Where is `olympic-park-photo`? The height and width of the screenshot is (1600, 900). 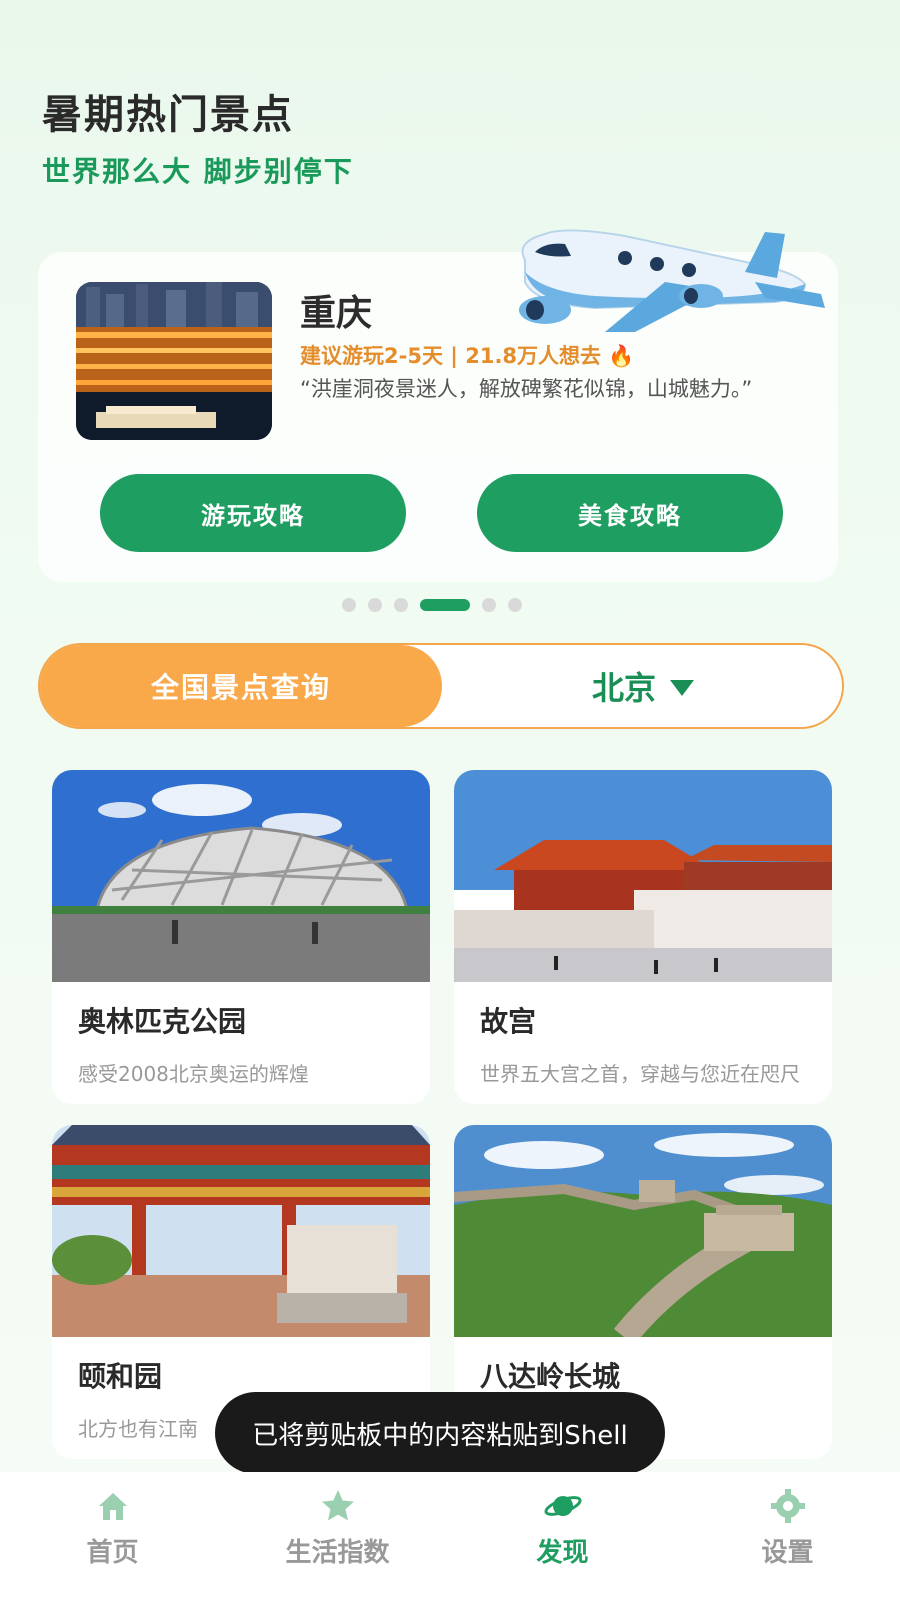 olympic-park-photo is located at coordinates (241, 876).